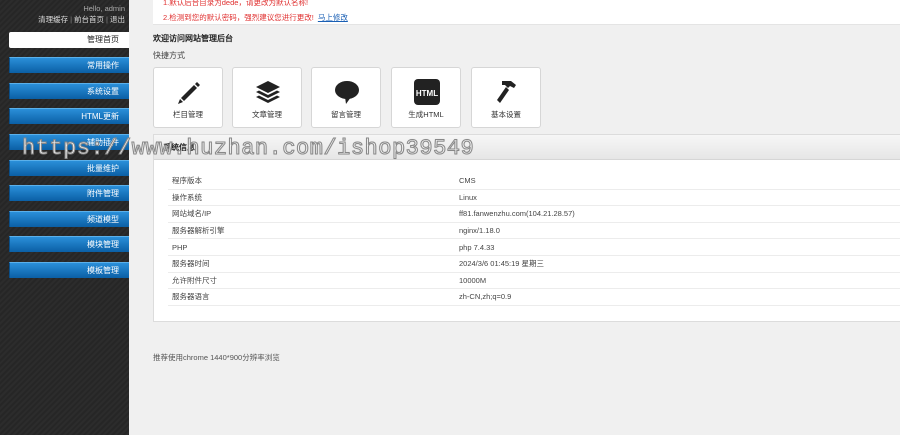 The height and width of the screenshot is (435, 900). Describe the element at coordinates (189, 93) in the screenshot. I see `pencil-icon` at that location.